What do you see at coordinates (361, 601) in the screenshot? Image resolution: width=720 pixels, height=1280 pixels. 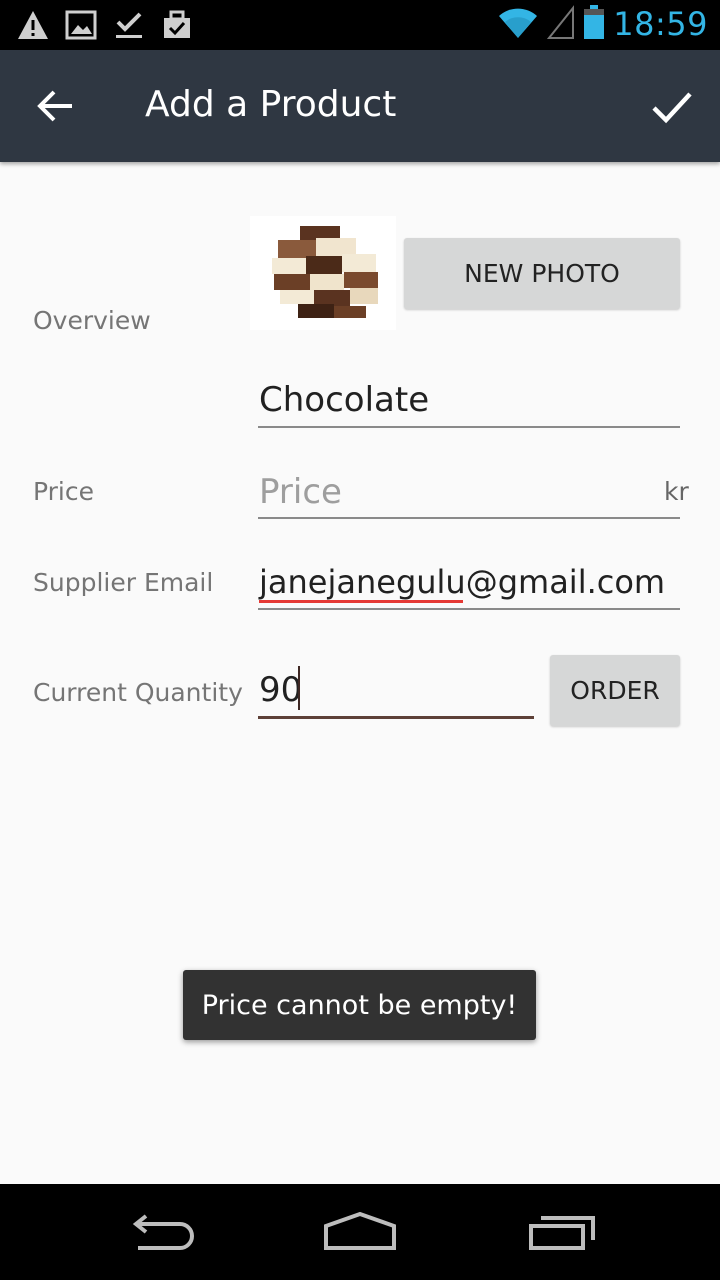 I see `spellcheck-underline` at bounding box center [361, 601].